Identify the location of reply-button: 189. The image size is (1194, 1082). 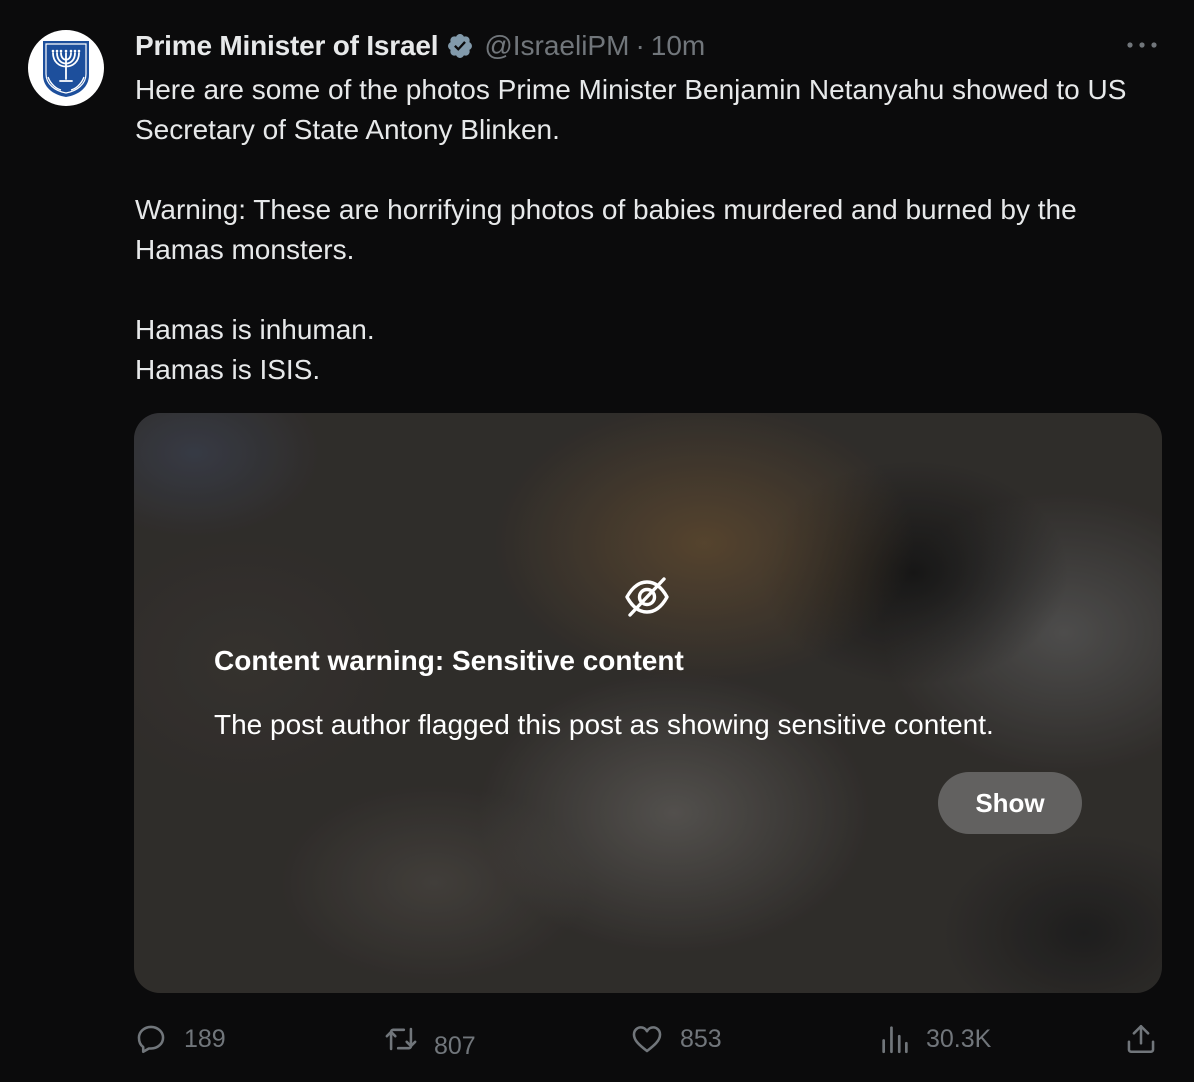
(180, 1039).